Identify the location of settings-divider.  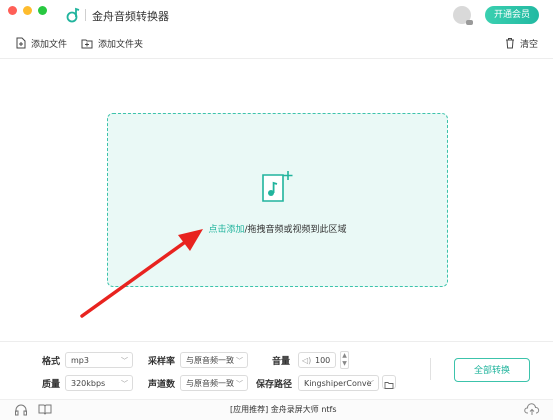
(430, 369).